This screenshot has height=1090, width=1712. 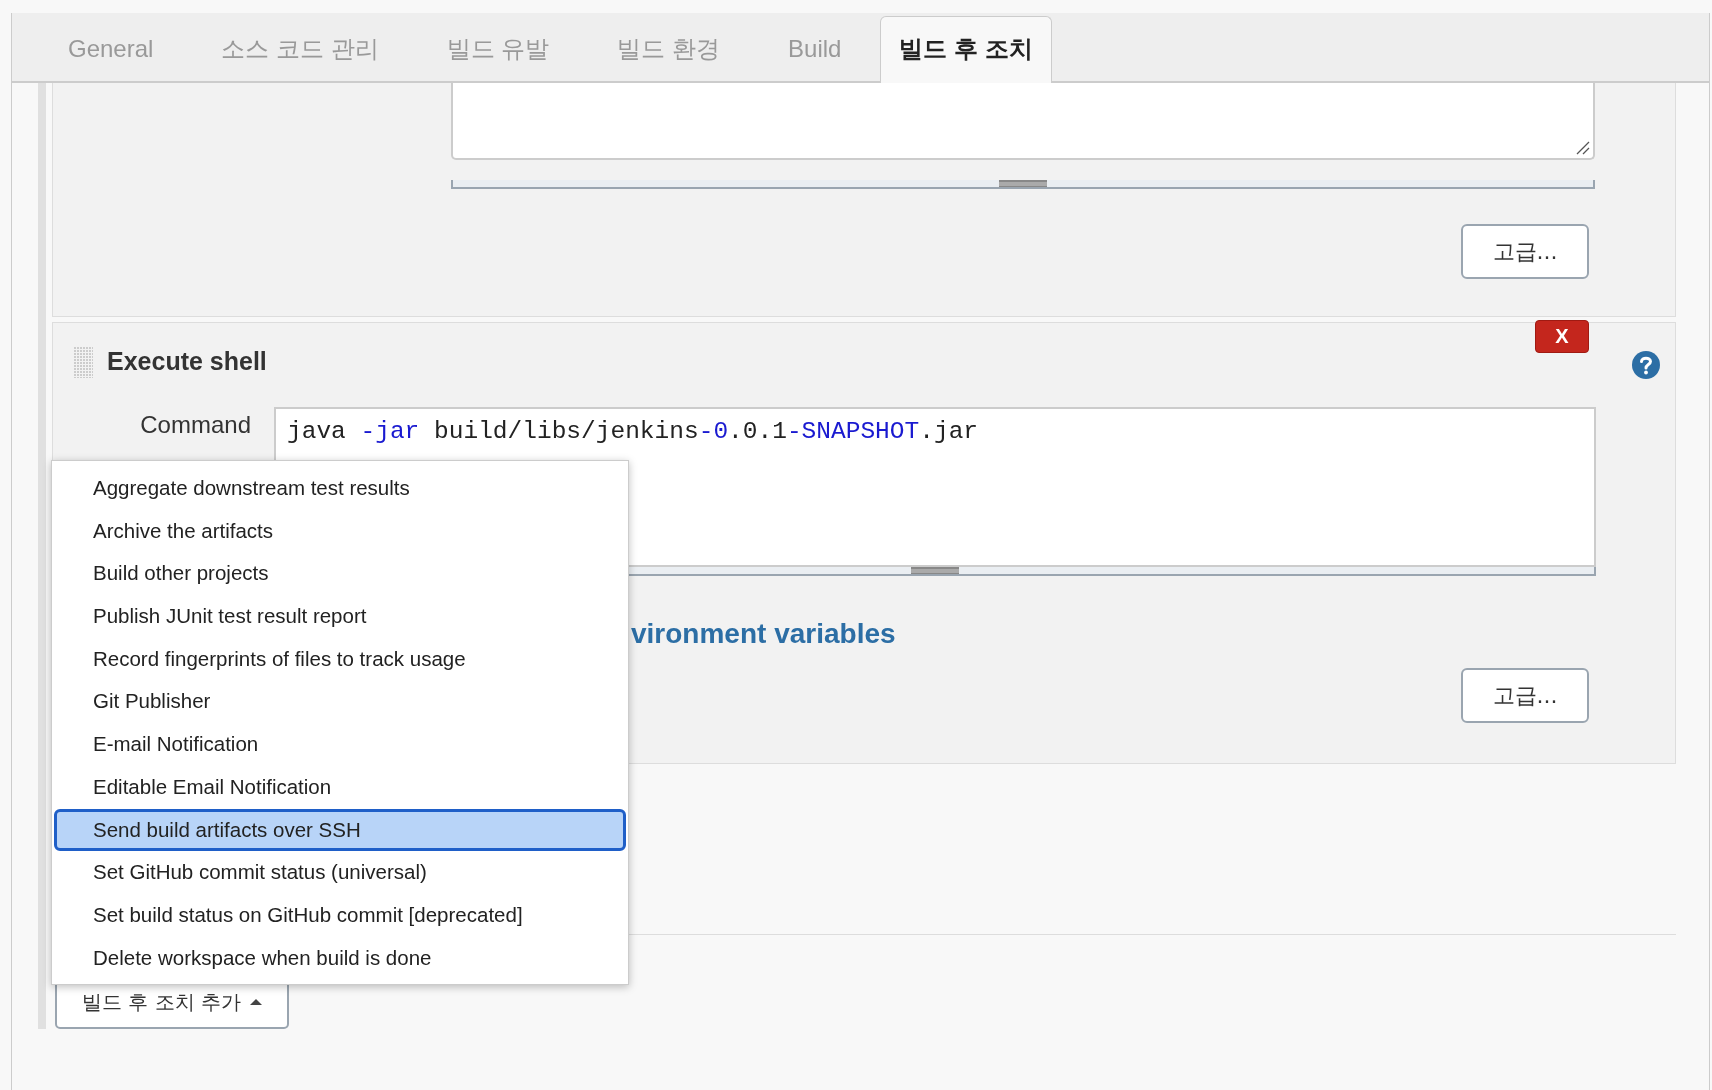 What do you see at coordinates (187, 361) in the screenshot?
I see `section-title: Execute shell` at bounding box center [187, 361].